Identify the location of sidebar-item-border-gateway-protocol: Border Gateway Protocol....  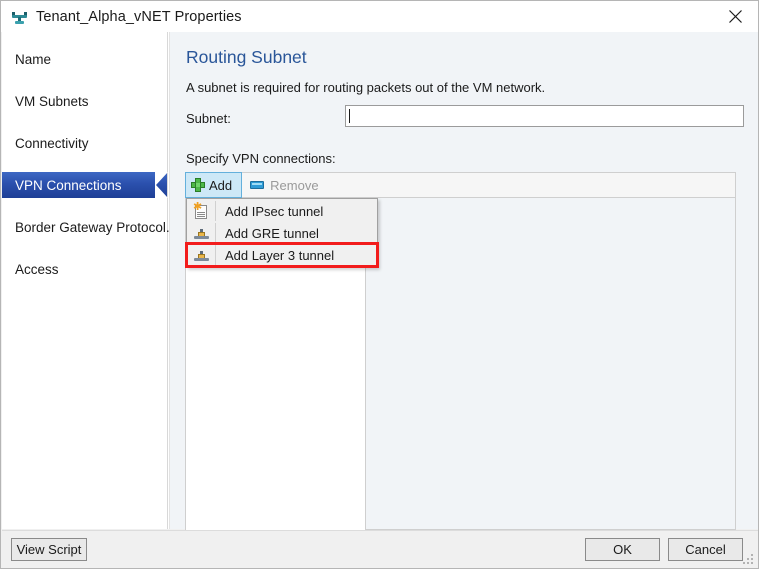
(89, 227).